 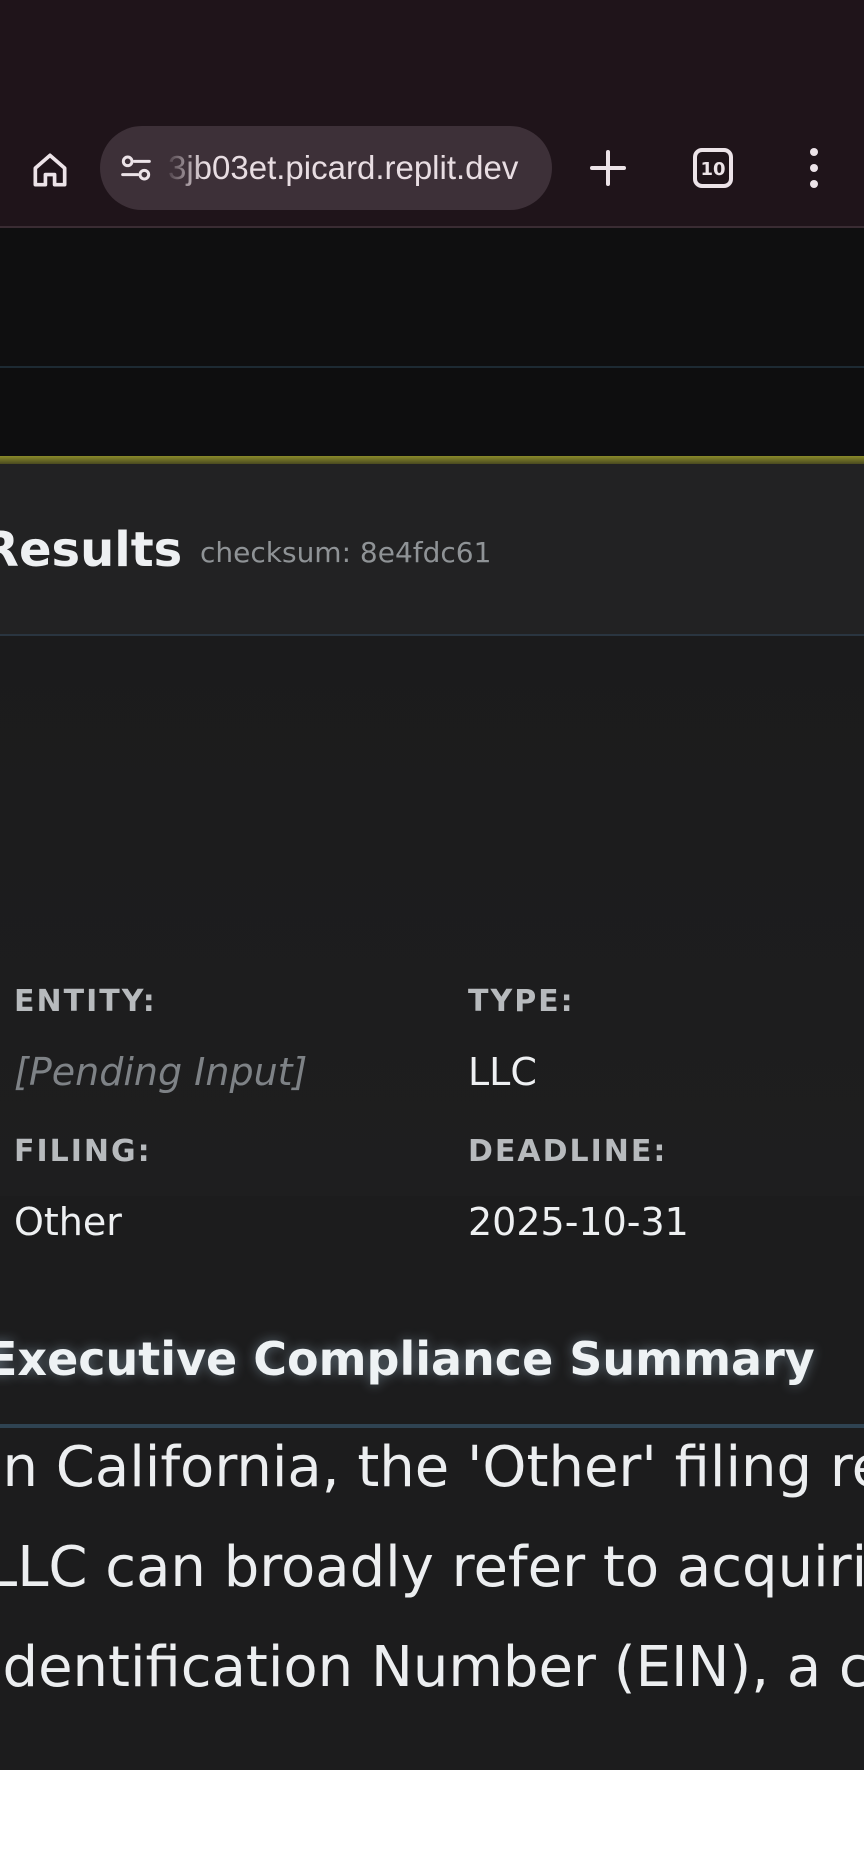 What do you see at coordinates (502, 1072) in the screenshot?
I see `type-value: LLC` at bounding box center [502, 1072].